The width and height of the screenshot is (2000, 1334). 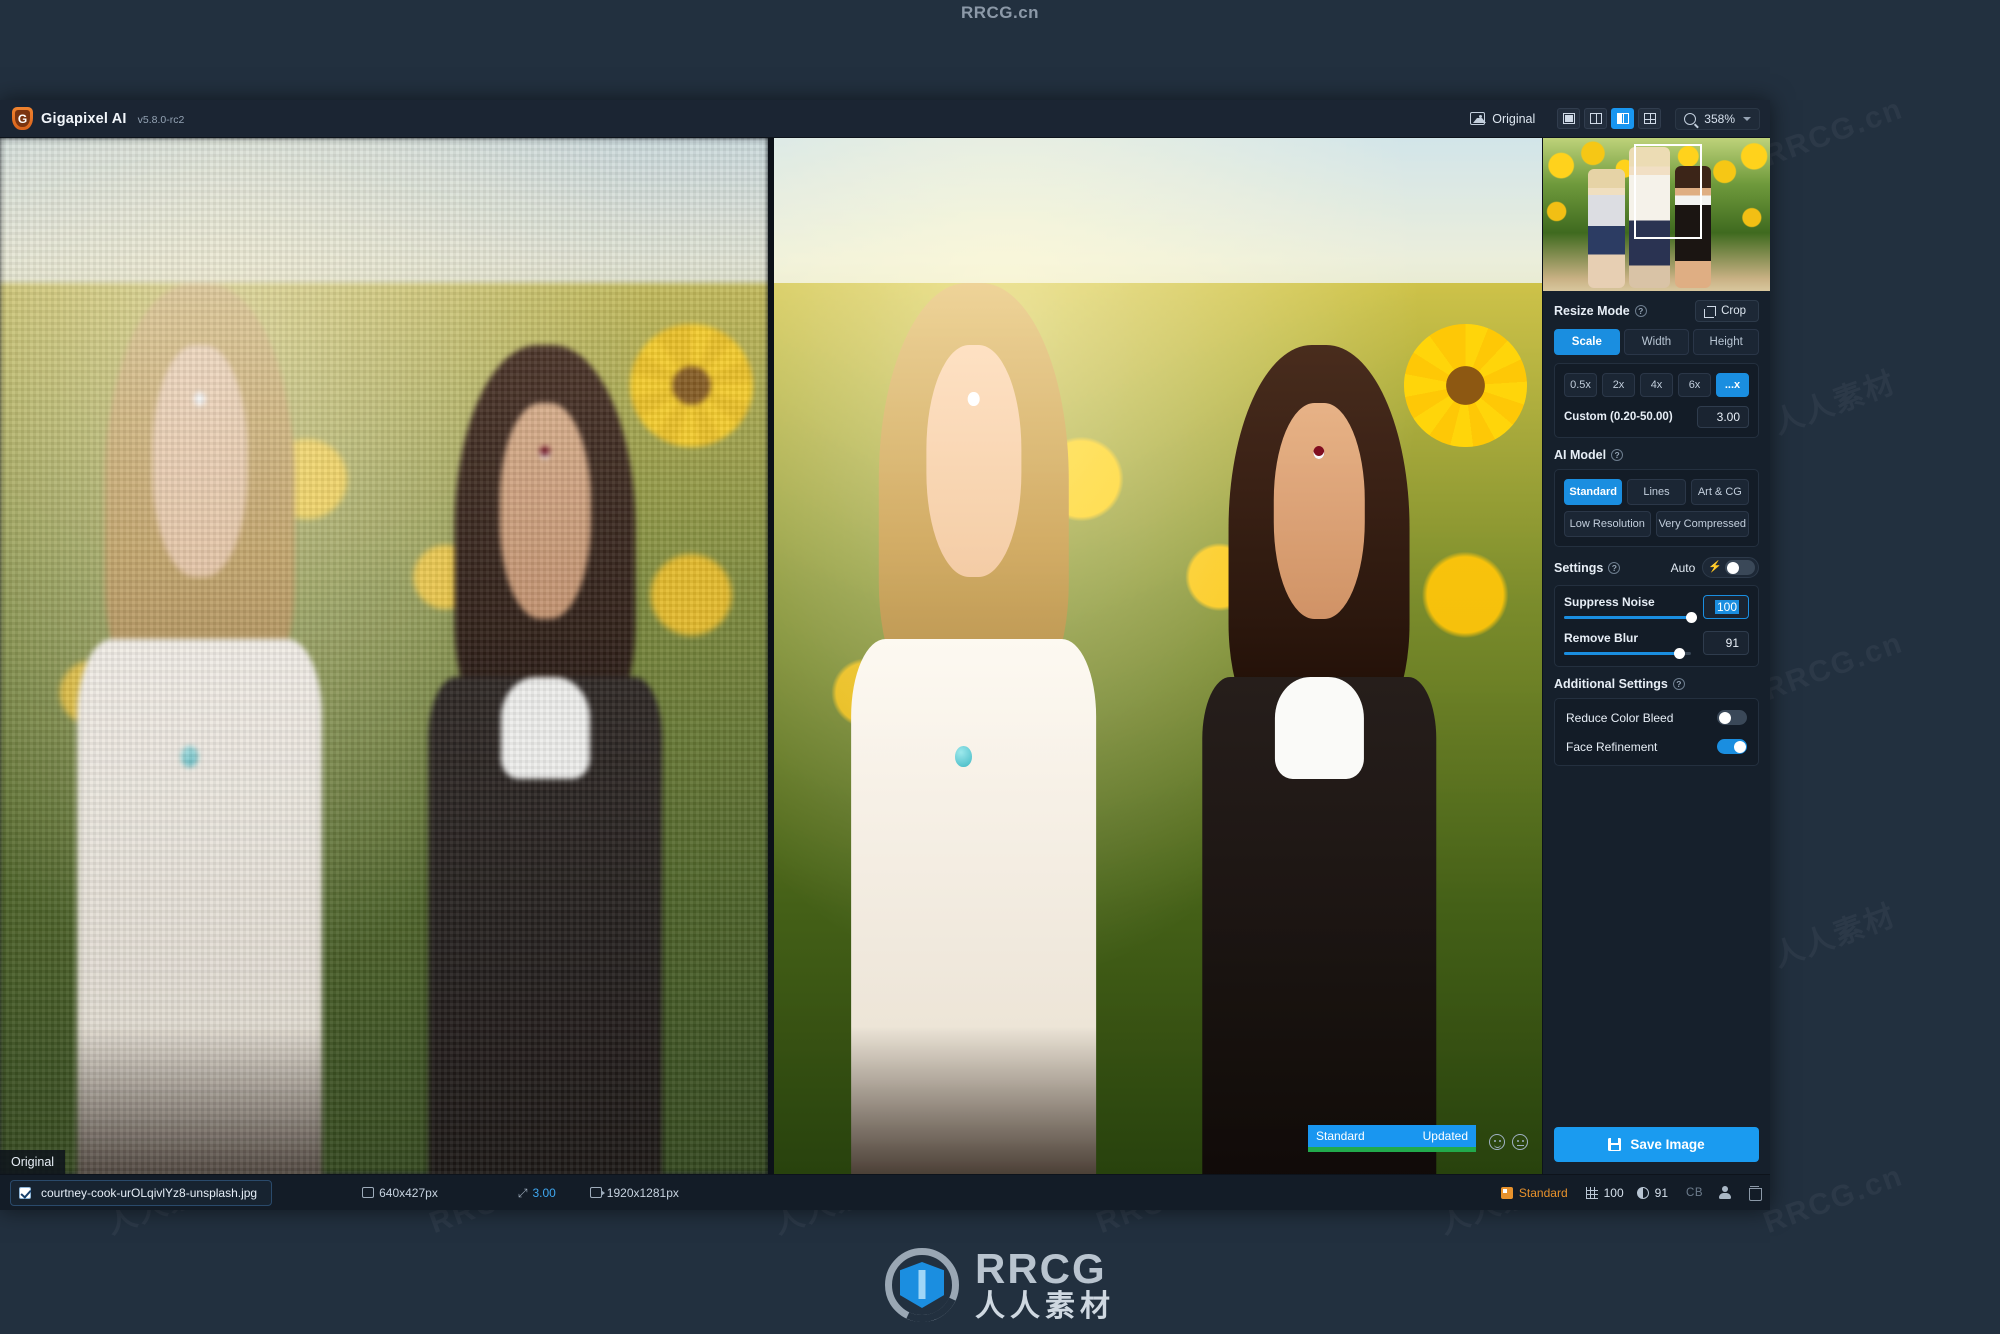 I want to click on original-pane-label: Original, so click(x=33, y=1162).